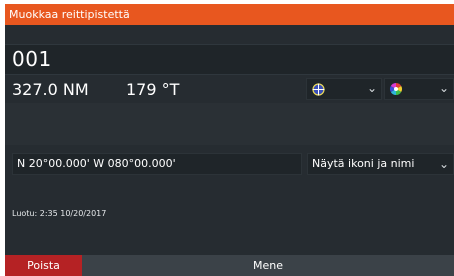  I want to click on distance-readout: 327.0 NM, so click(50, 89).